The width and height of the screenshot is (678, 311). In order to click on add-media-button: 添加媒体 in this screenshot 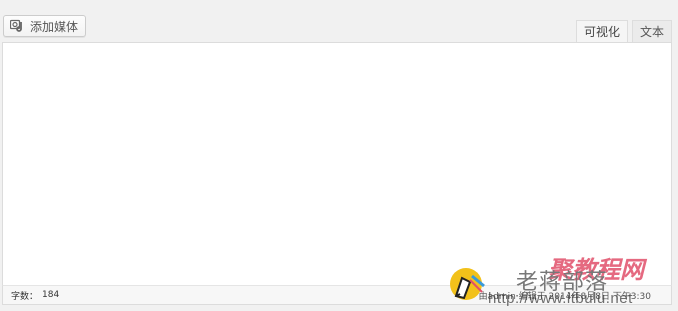, I will do `click(45, 26)`.